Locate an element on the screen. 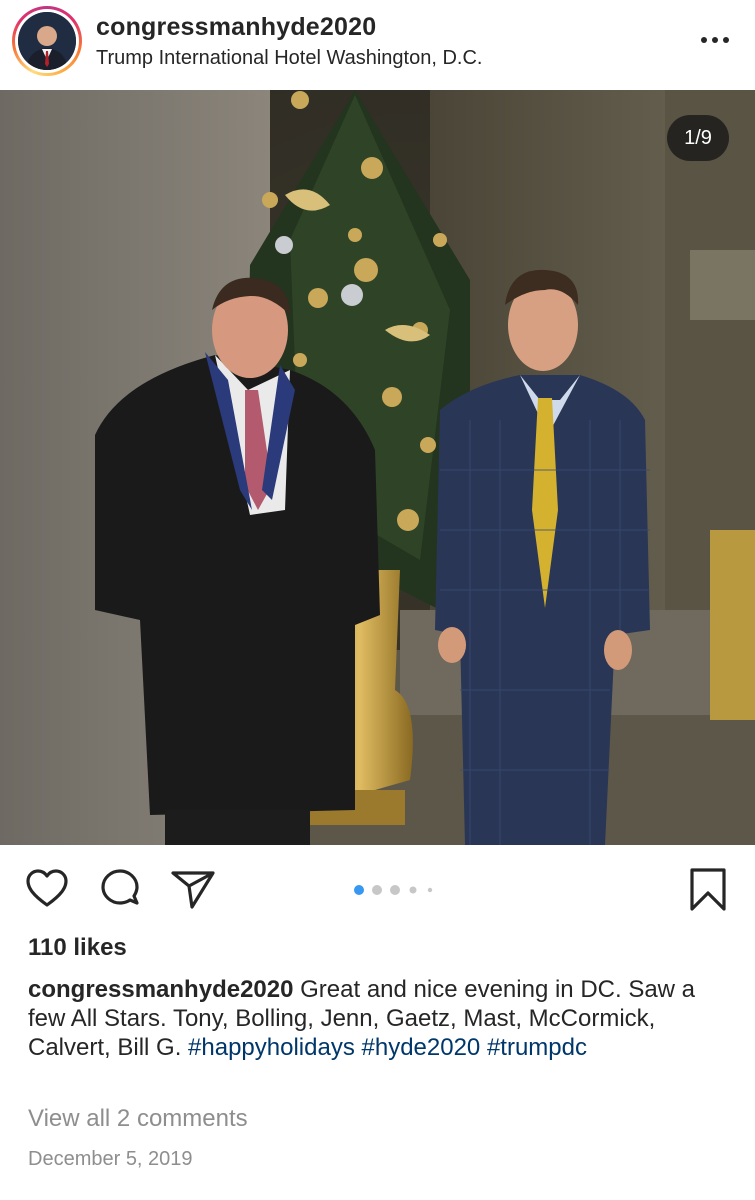 Image resolution: width=755 pixels, height=1200 pixels. avatar is located at coordinates (47, 41).